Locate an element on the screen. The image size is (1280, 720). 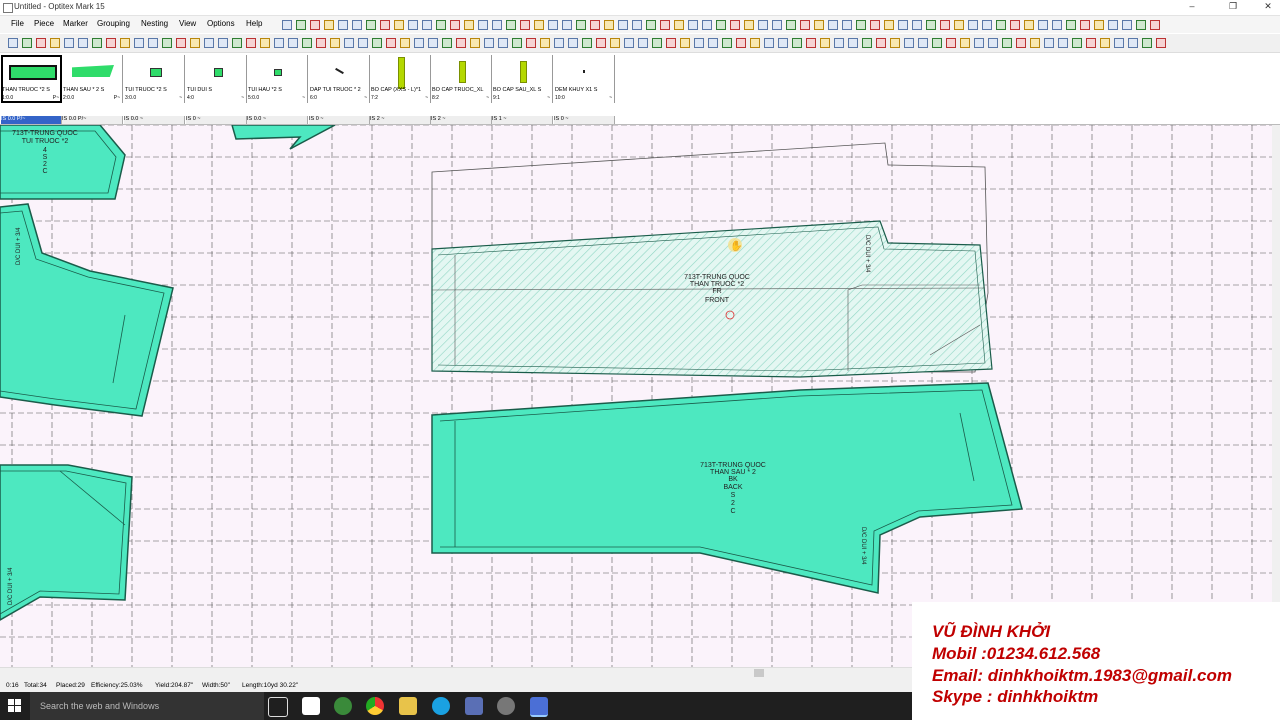
piece-thumb-than-truoc: THAN TRUOC *2 S 1:0.0 P~ is located at coordinates (31, 79).